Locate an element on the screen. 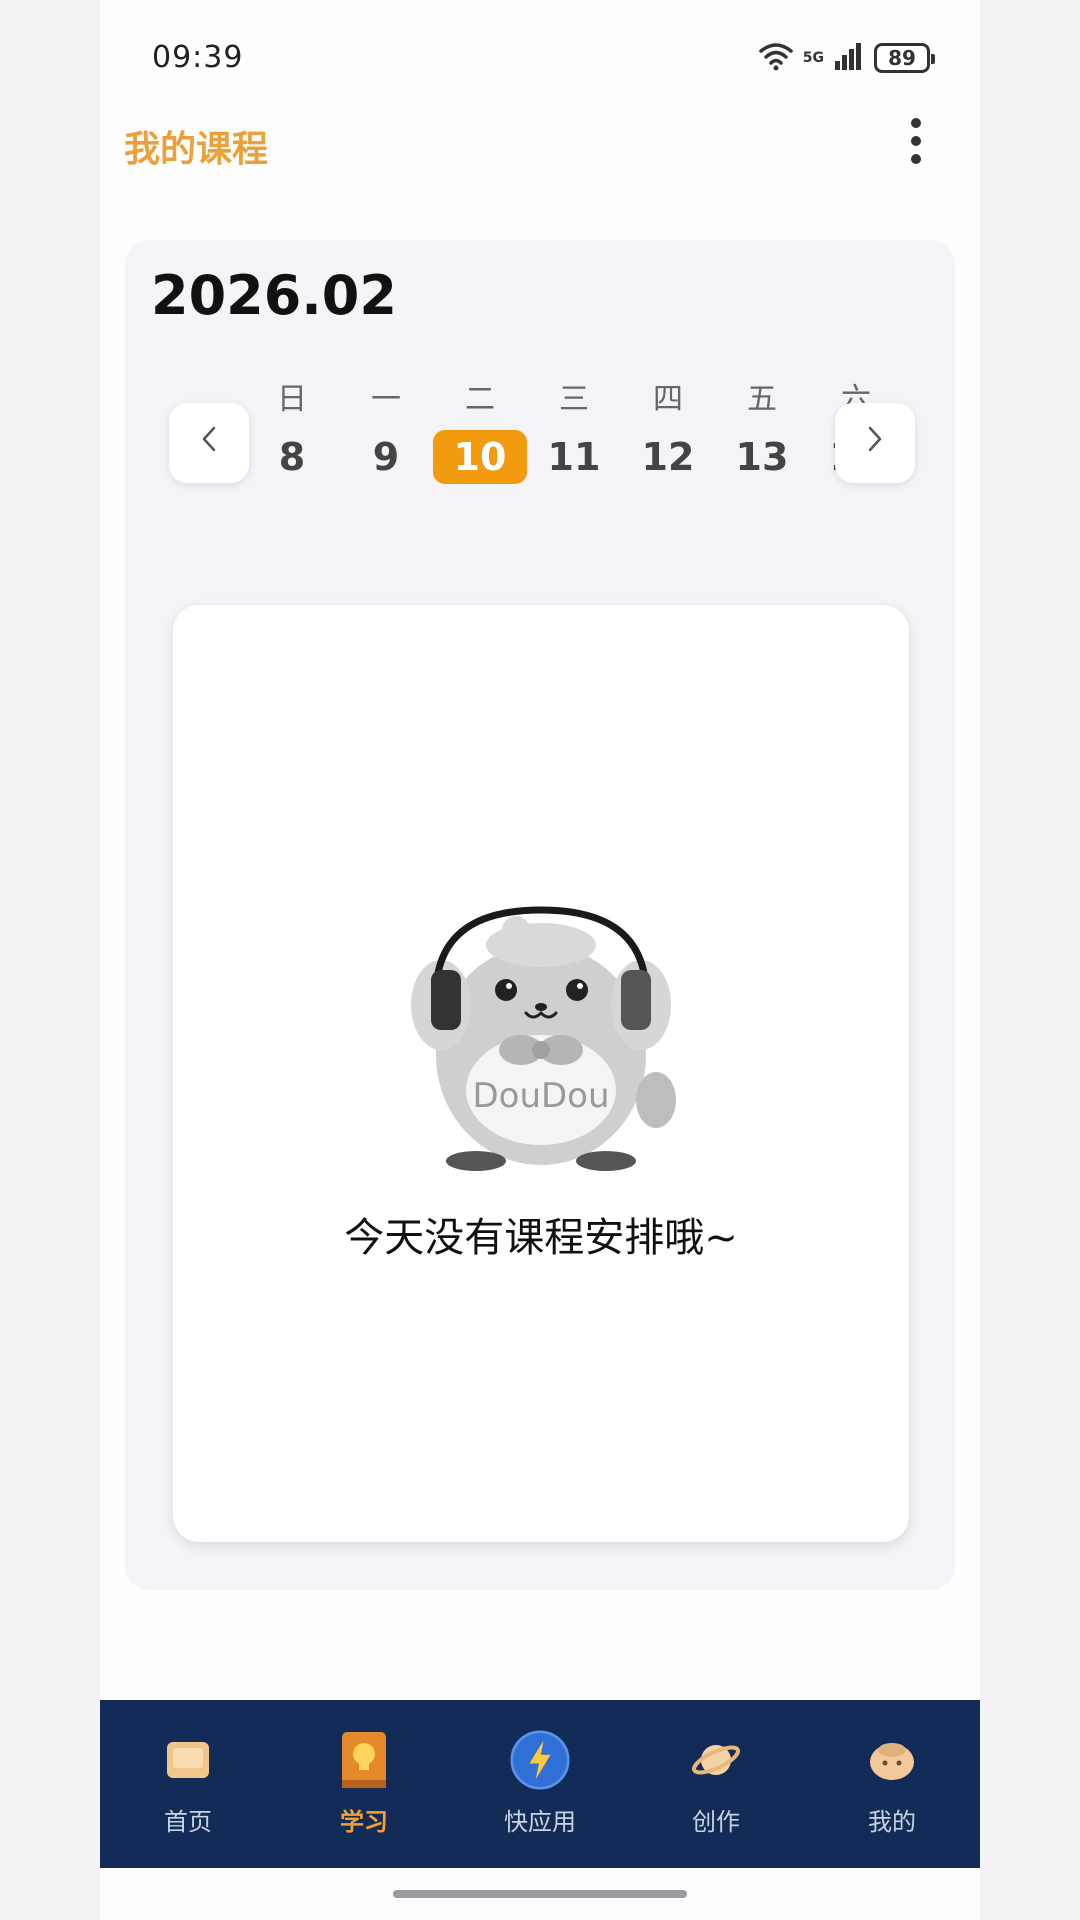 The image size is (1080, 1920). weekday-label: 五 is located at coordinates (762, 399).